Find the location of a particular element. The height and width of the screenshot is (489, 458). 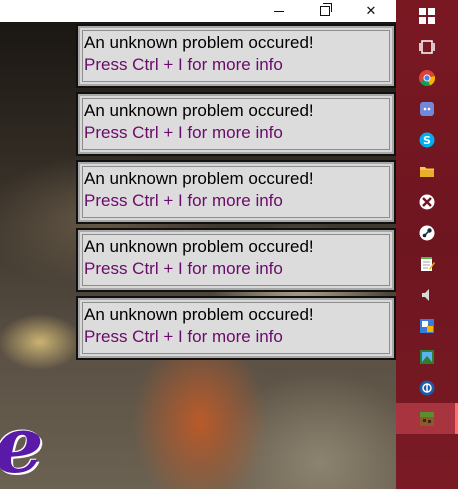

minecraft-icon is located at coordinates (427, 418).